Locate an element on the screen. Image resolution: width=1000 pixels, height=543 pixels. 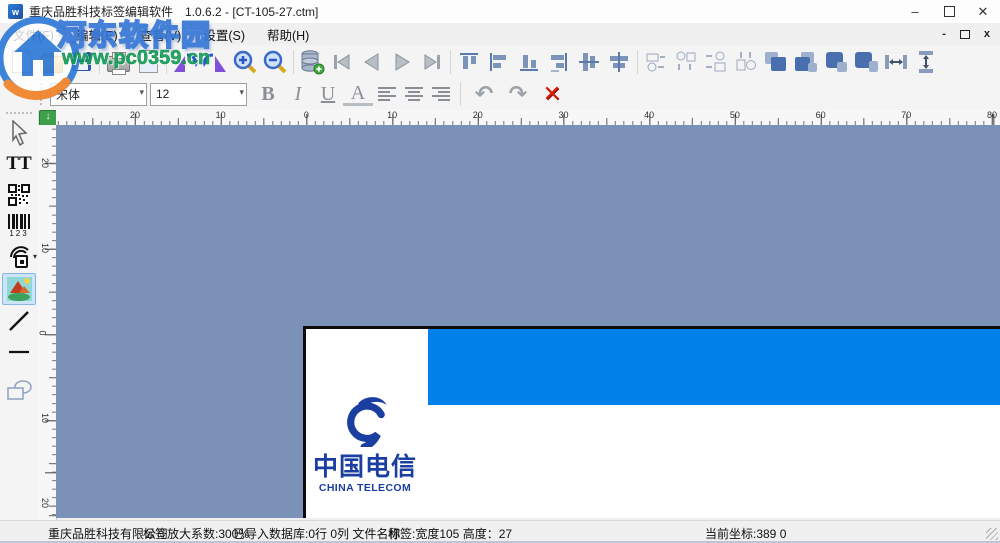
china-telecom-symbol-icon is located at coordinates (367, 424).